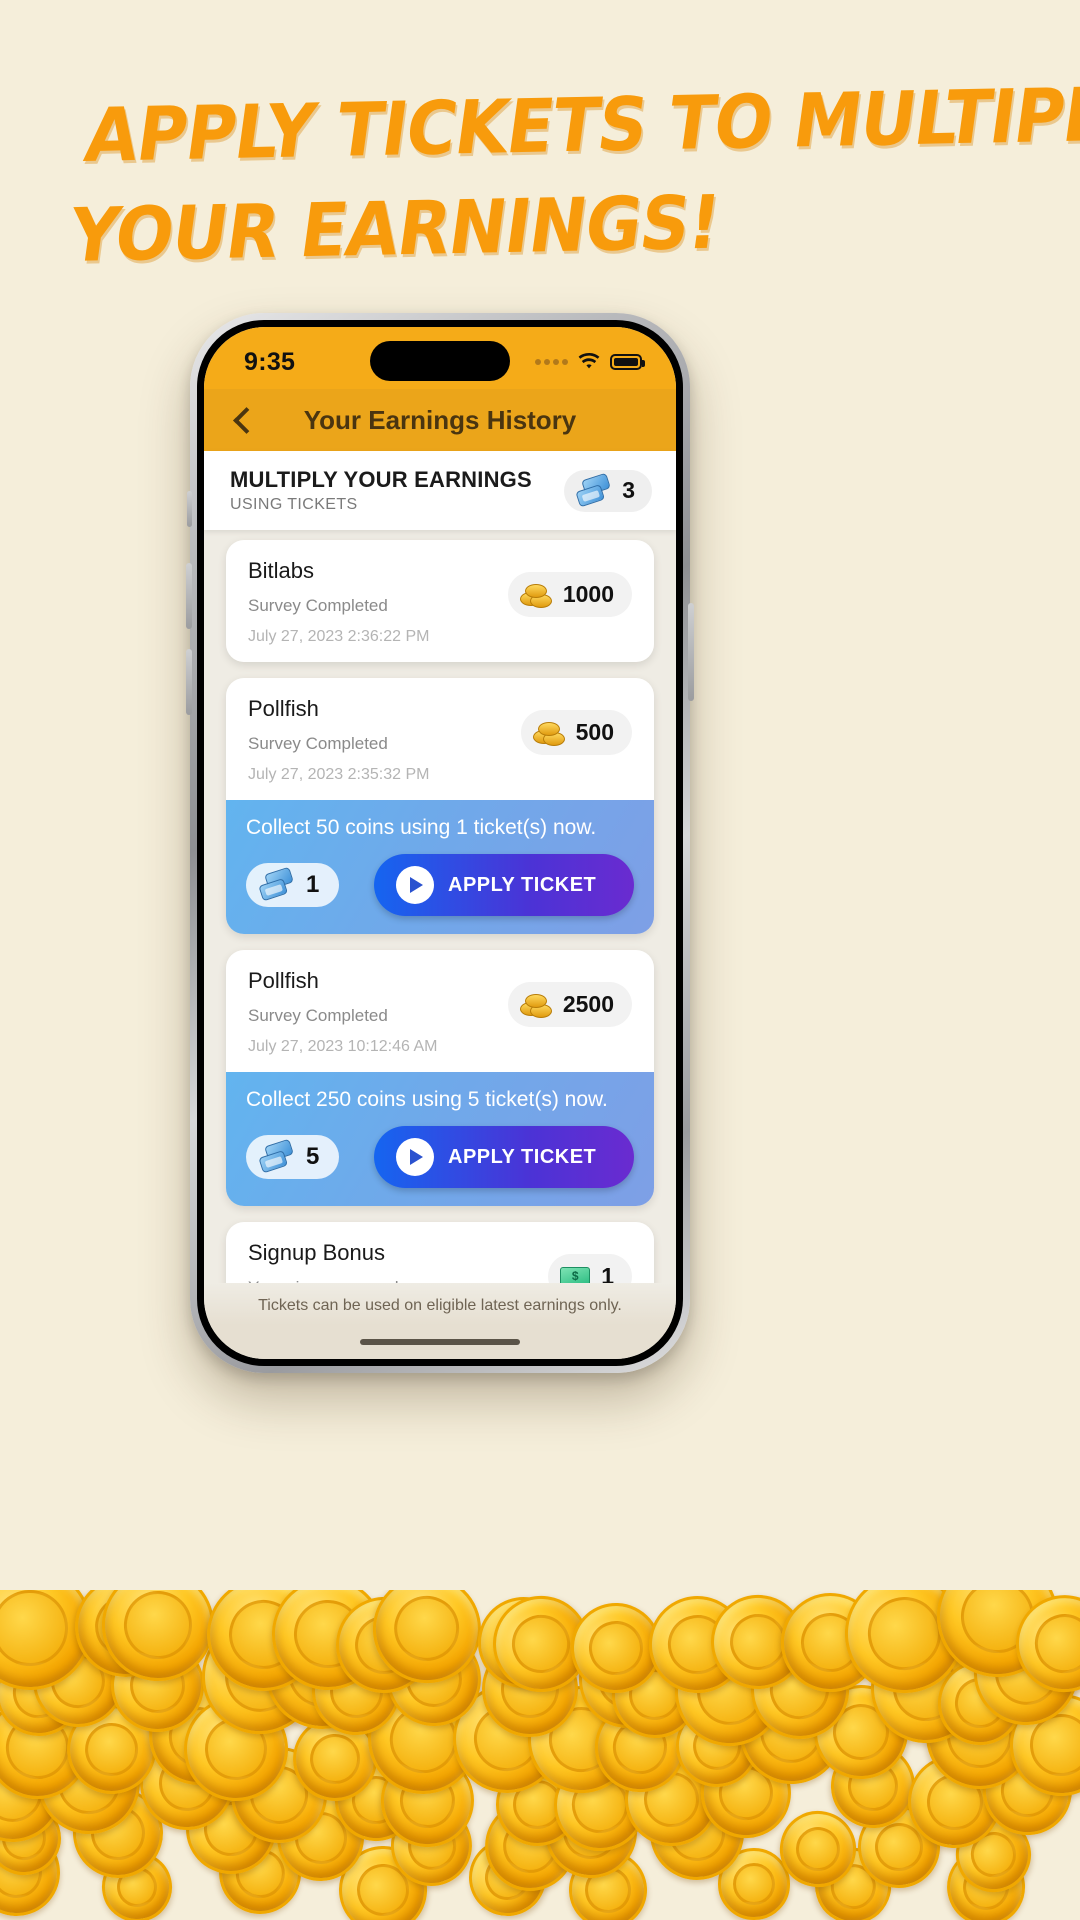 The image size is (1080, 1920). What do you see at coordinates (339, 774) in the screenshot?
I see `earning-date: July 27, 2023 2:35:32 PM` at bounding box center [339, 774].